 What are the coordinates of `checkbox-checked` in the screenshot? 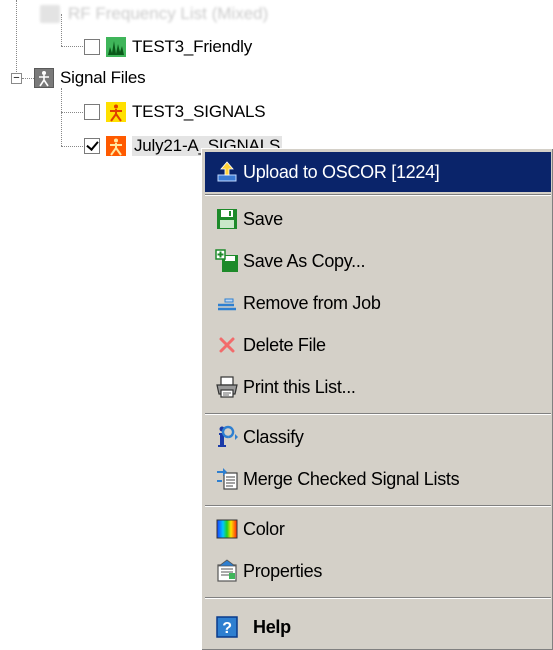 It's located at (92, 146).